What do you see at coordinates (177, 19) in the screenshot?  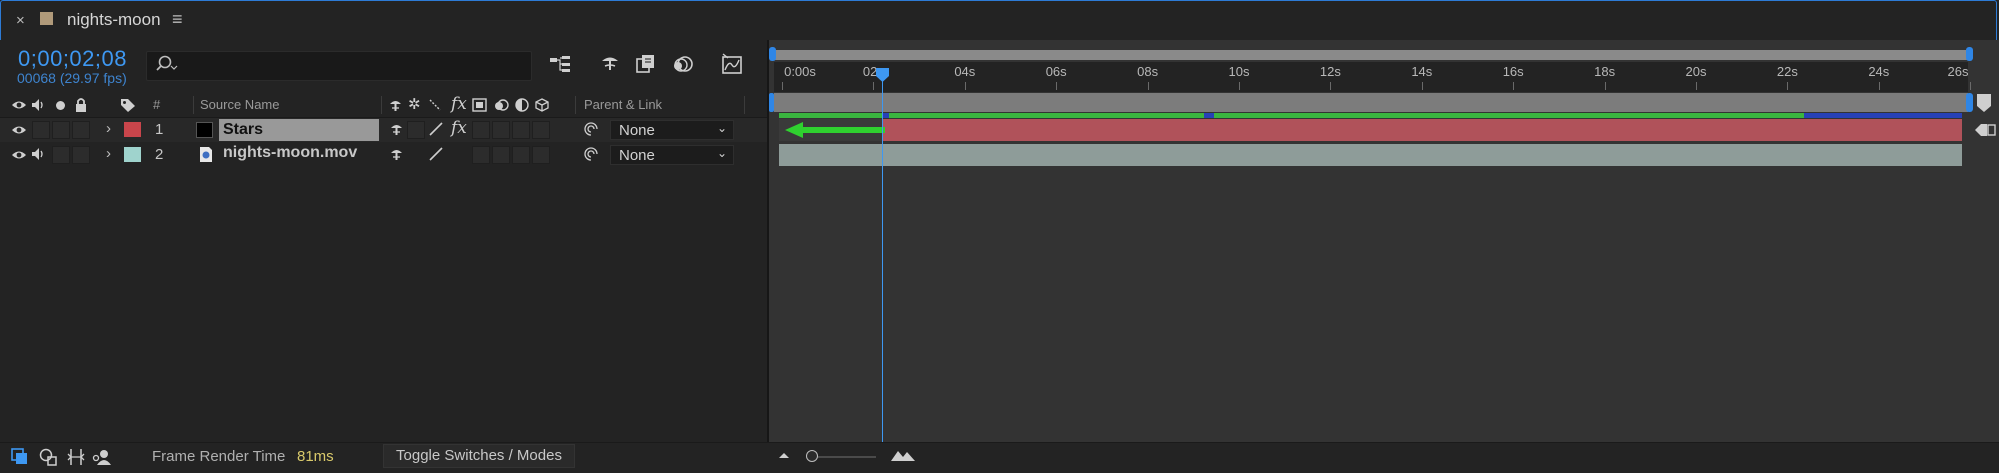 I see `panel-menu-icon: ≡` at bounding box center [177, 19].